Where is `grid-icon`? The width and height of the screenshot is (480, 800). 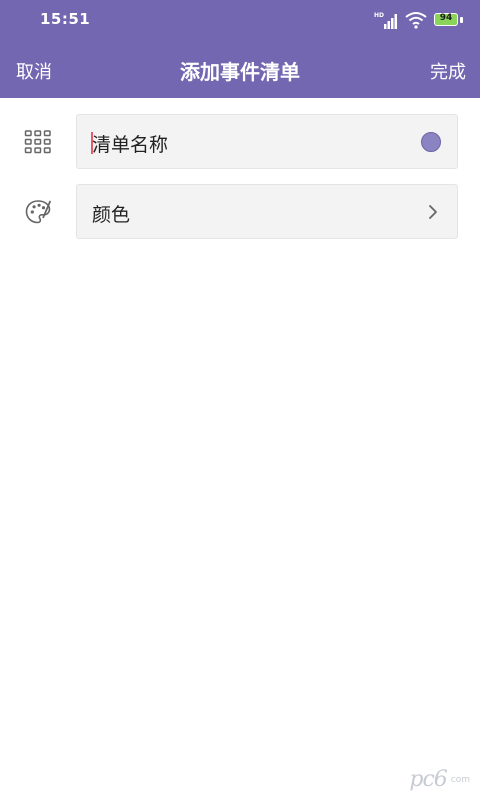
grid-icon is located at coordinates (37, 142).